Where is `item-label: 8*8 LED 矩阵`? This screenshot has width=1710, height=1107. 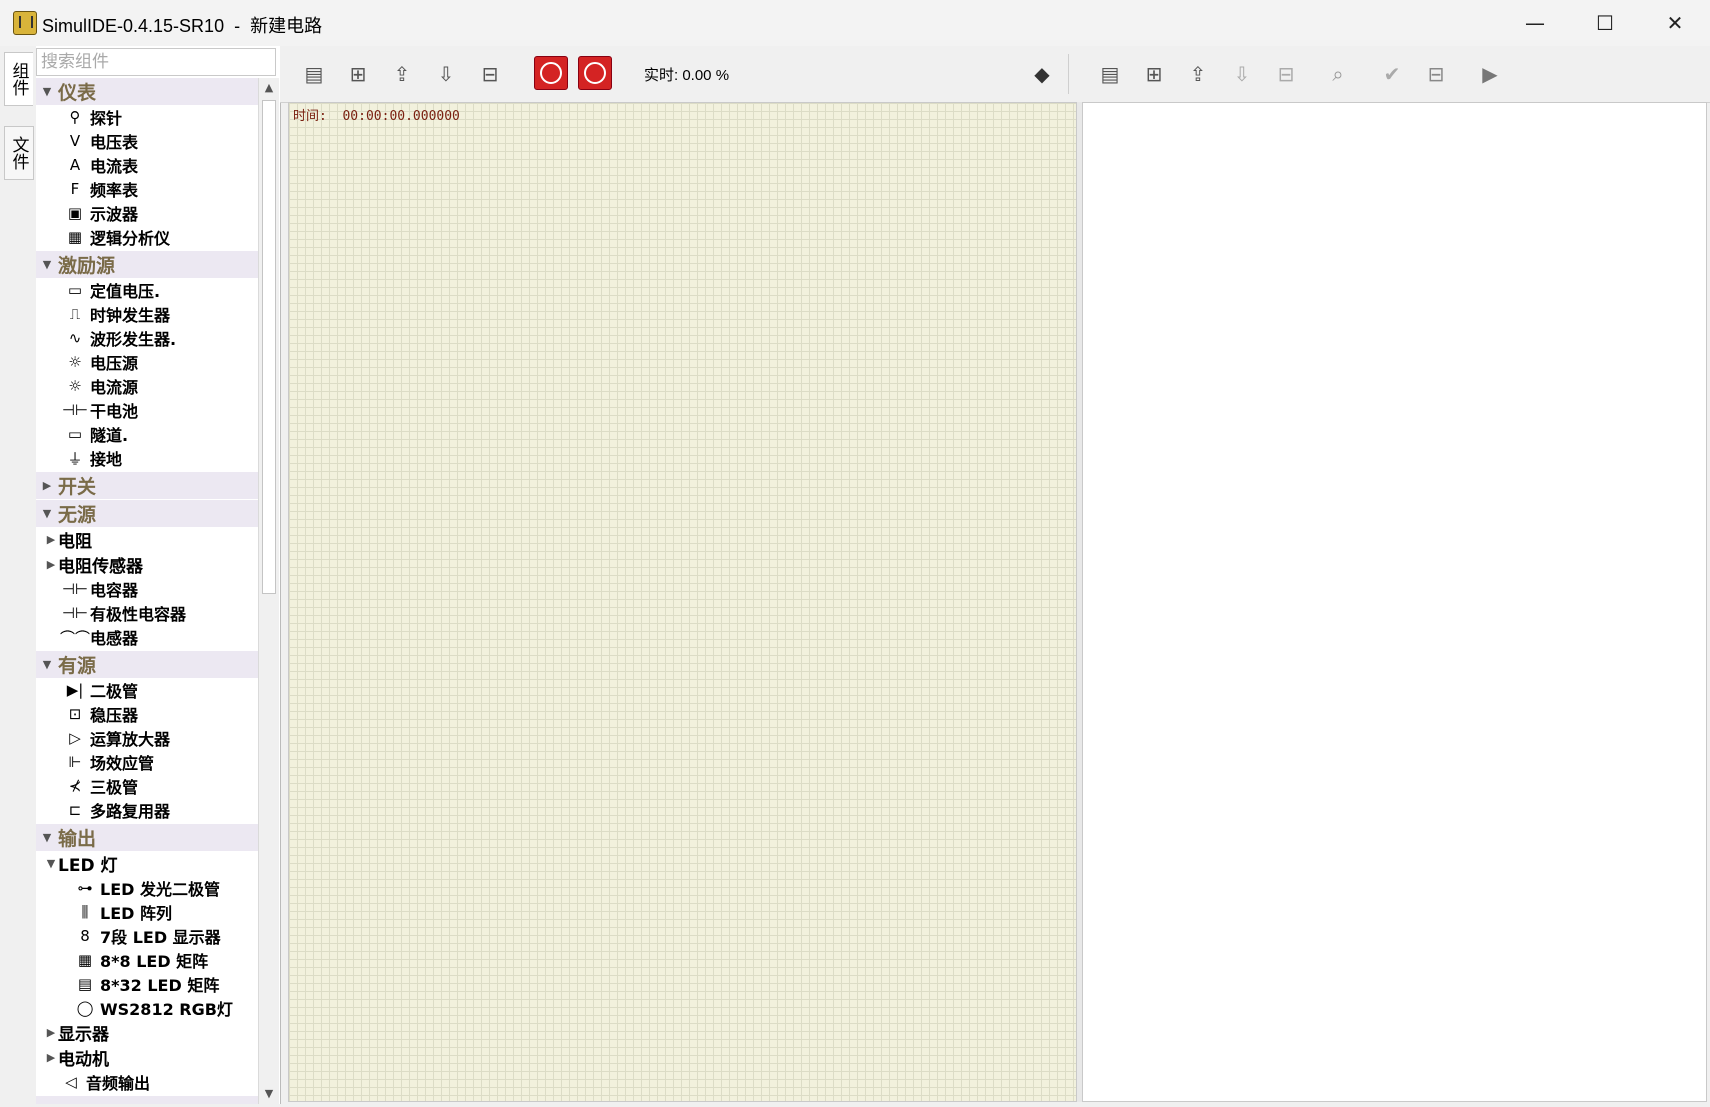
item-label: 8*8 LED 矩阵 is located at coordinates (154, 961).